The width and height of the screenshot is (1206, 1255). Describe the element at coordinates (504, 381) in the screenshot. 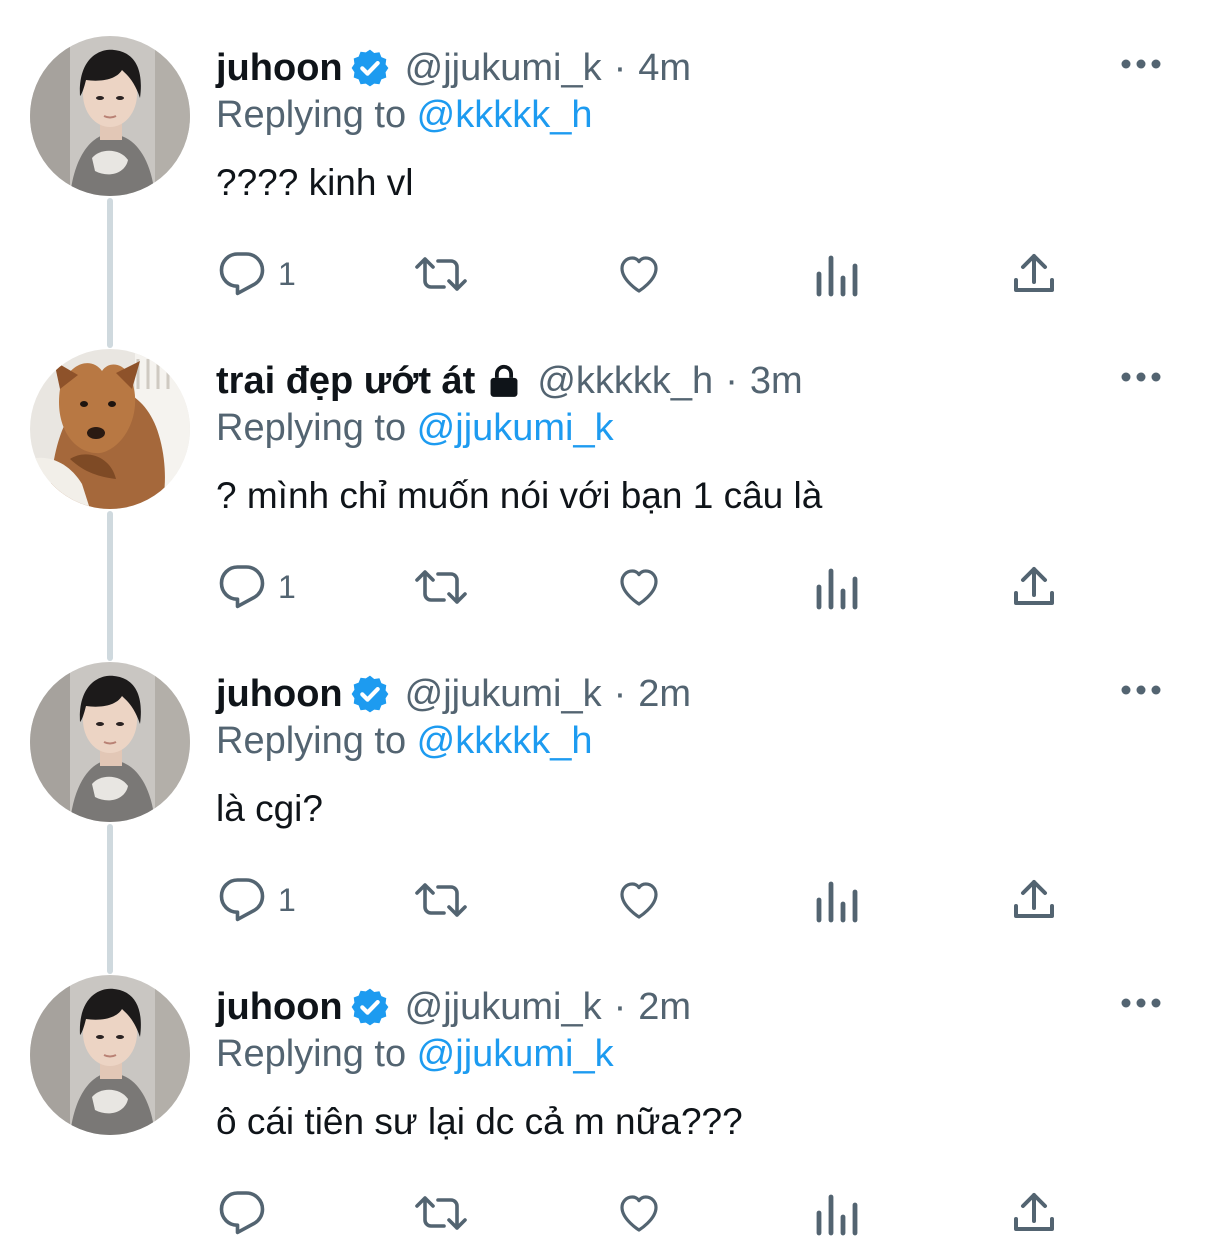

I see `lock-icon` at that location.